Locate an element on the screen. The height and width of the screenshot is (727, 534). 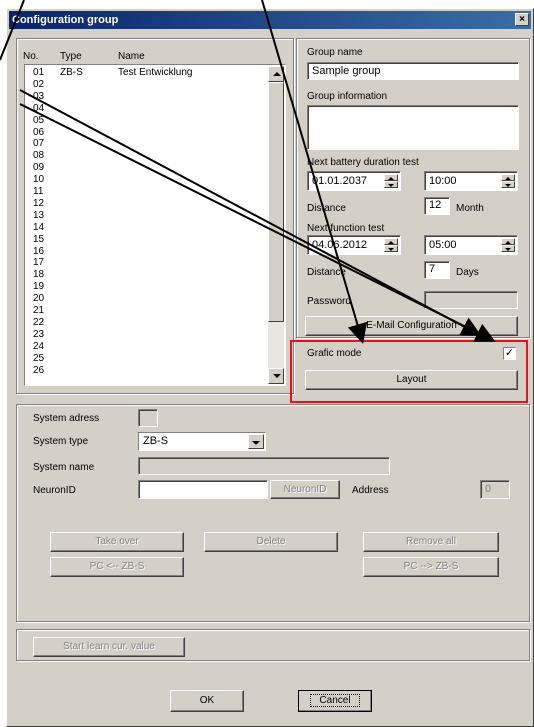
arrow-left-upper is located at coordinates (12, 30).